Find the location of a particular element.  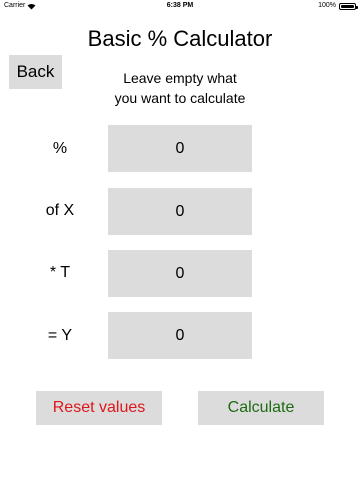

status-bar: Carrier 6:38 PM 100% is located at coordinates (180, 6).